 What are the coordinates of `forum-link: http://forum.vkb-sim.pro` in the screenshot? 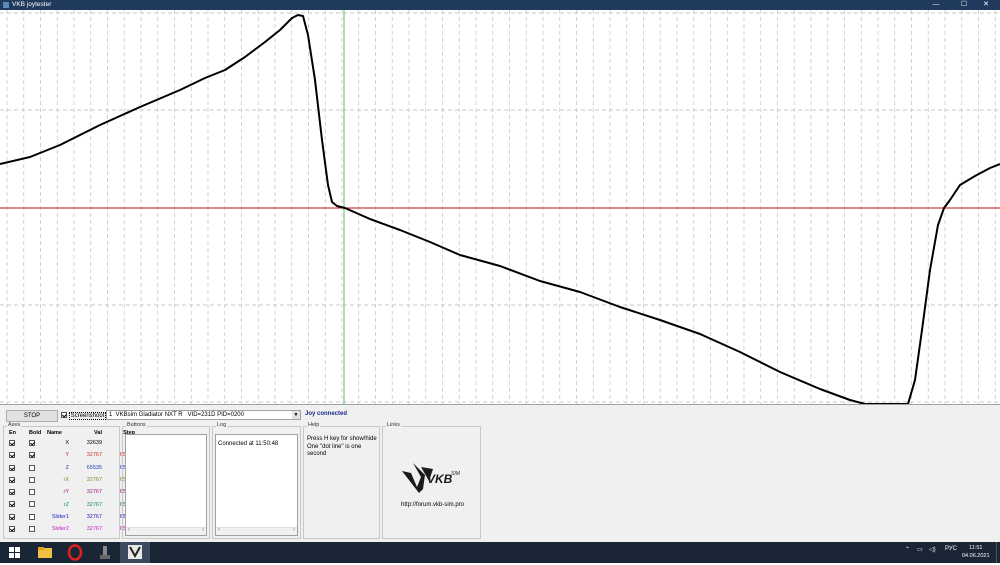 It's located at (432, 505).